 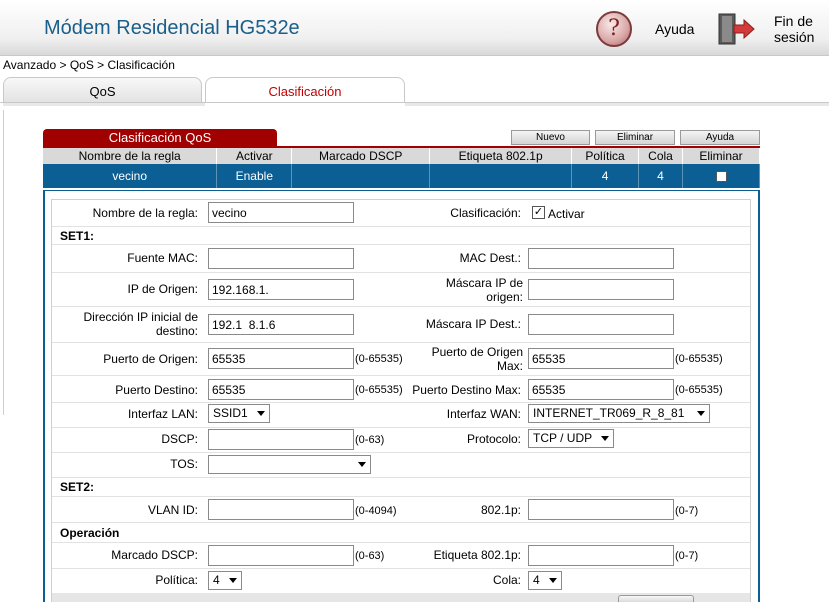 I want to click on policy-label: Política:, so click(x=176, y=580).